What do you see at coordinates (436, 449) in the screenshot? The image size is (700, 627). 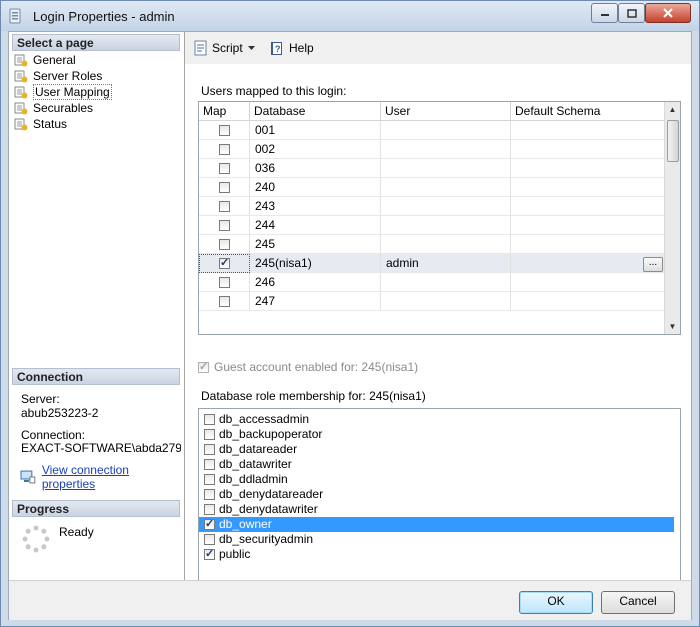 I see `role-item-db-datareader: db_datareader` at bounding box center [436, 449].